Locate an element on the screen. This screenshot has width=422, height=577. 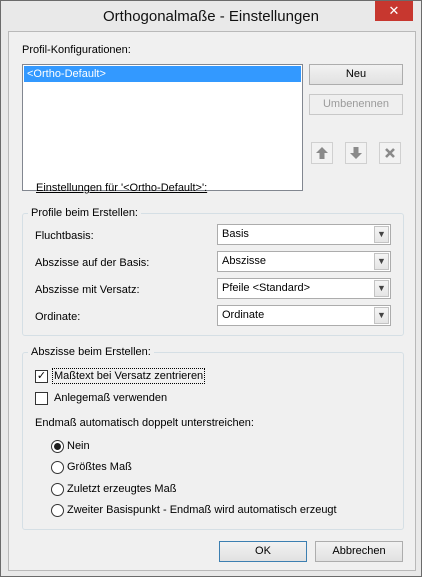
radio-nein is located at coordinates (57, 446).